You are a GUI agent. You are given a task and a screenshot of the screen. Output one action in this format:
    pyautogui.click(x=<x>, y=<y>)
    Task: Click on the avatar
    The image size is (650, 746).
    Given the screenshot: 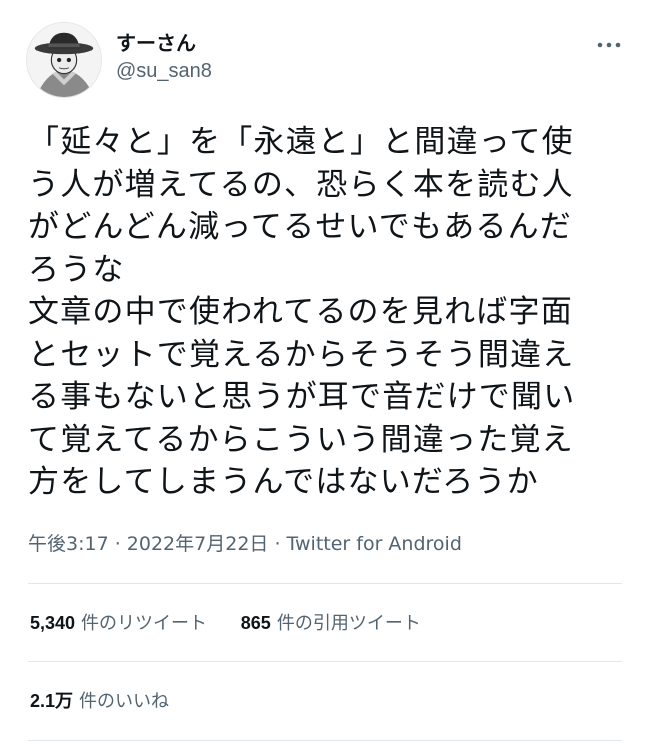 What is the action you would take?
    pyautogui.click(x=64, y=60)
    